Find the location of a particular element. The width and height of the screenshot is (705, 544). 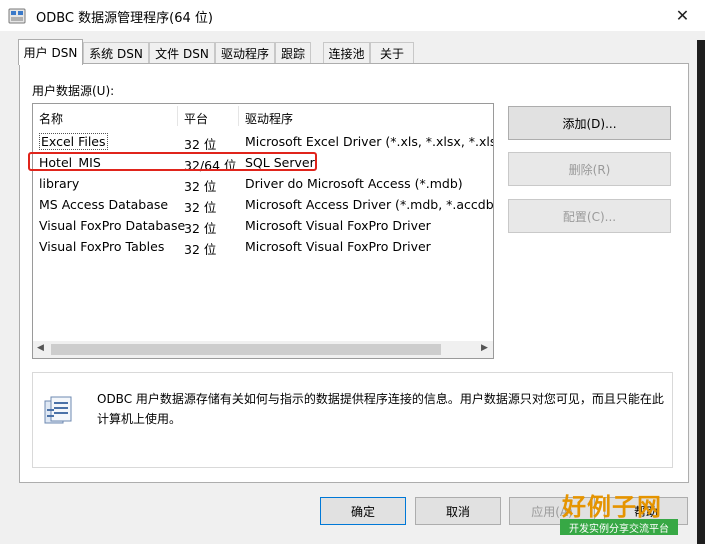

horizontal-scrollbar: ◀ ▶ is located at coordinates (263, 349).